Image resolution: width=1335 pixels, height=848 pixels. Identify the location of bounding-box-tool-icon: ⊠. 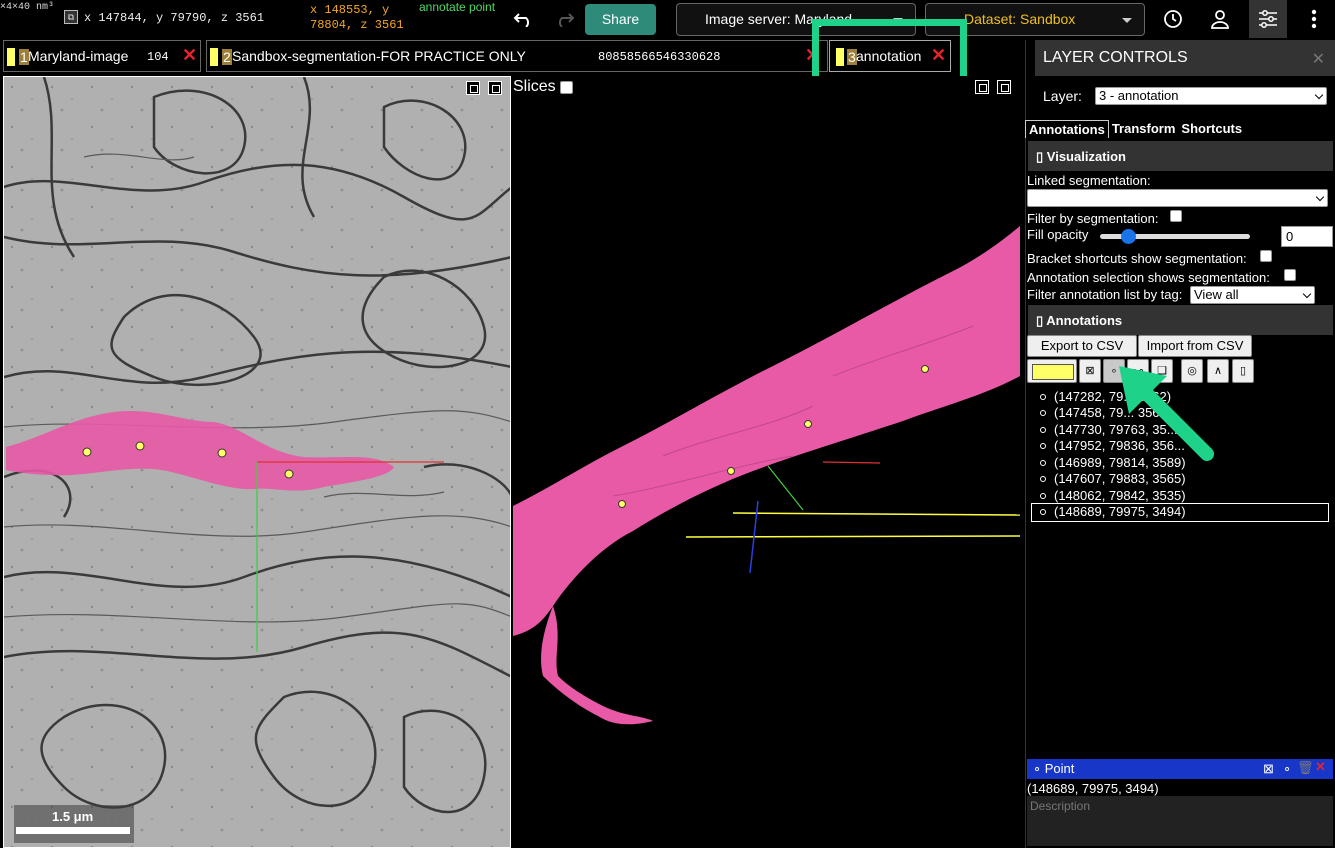
(1090, 371).